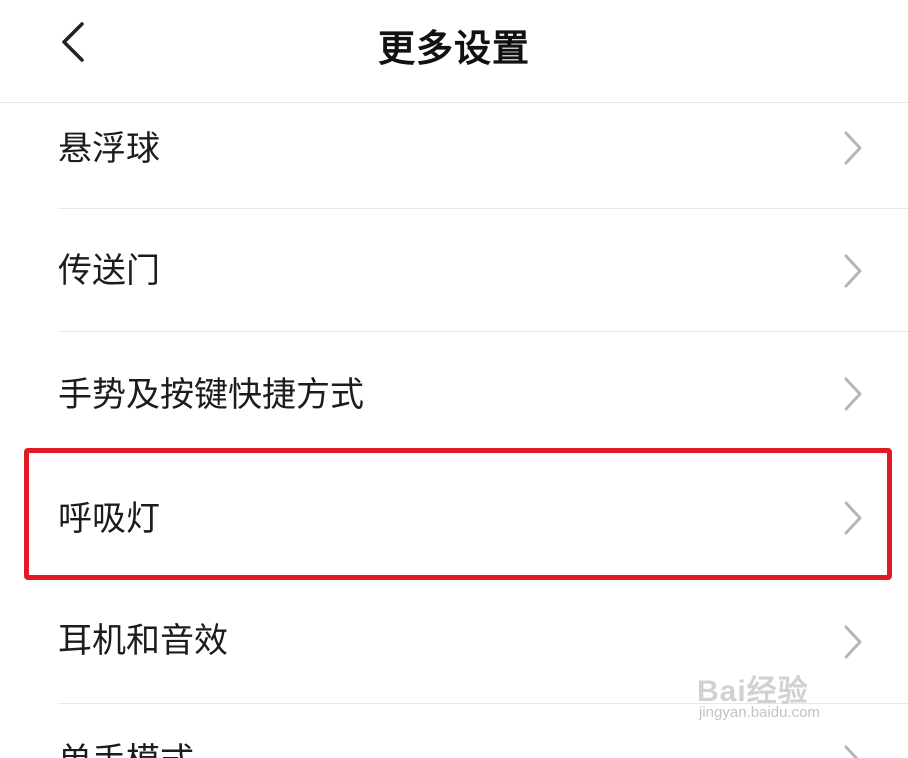 The width and height of the screenshot is (908, 758). I want to click on settings-item-label: 耳机和音效, so click(143, 641).